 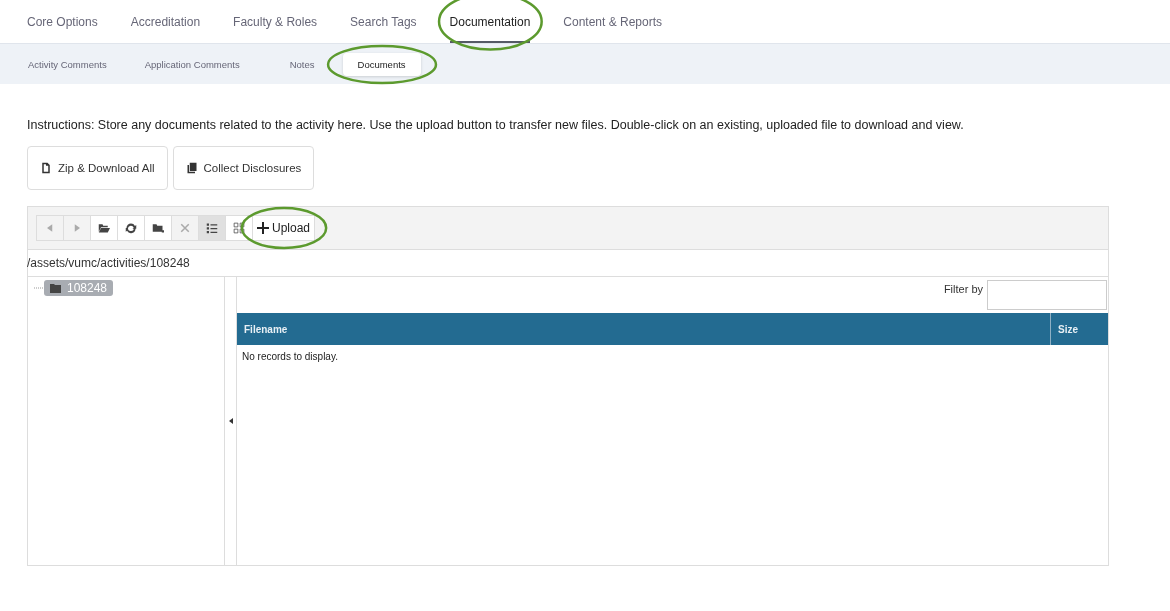 What do you see at coordinates (230, 421) in the screenshot?
I see `collapse-arrow-icon` at bounding box center [230, 421].